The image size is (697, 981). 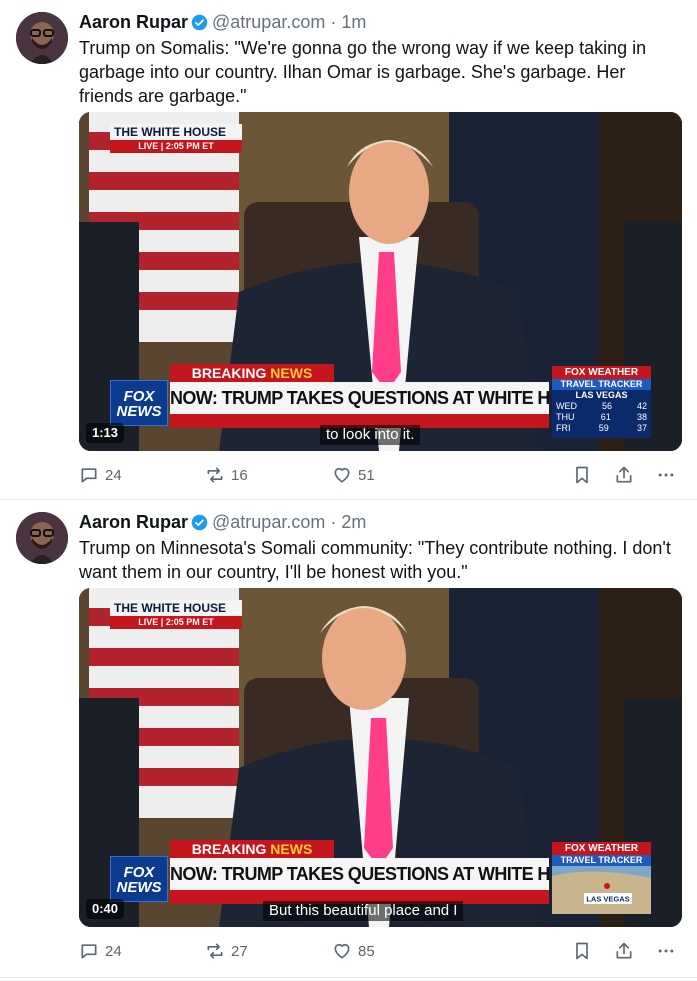 I want to click on weather-row: THU 61 38, so click(x=601, y=417).